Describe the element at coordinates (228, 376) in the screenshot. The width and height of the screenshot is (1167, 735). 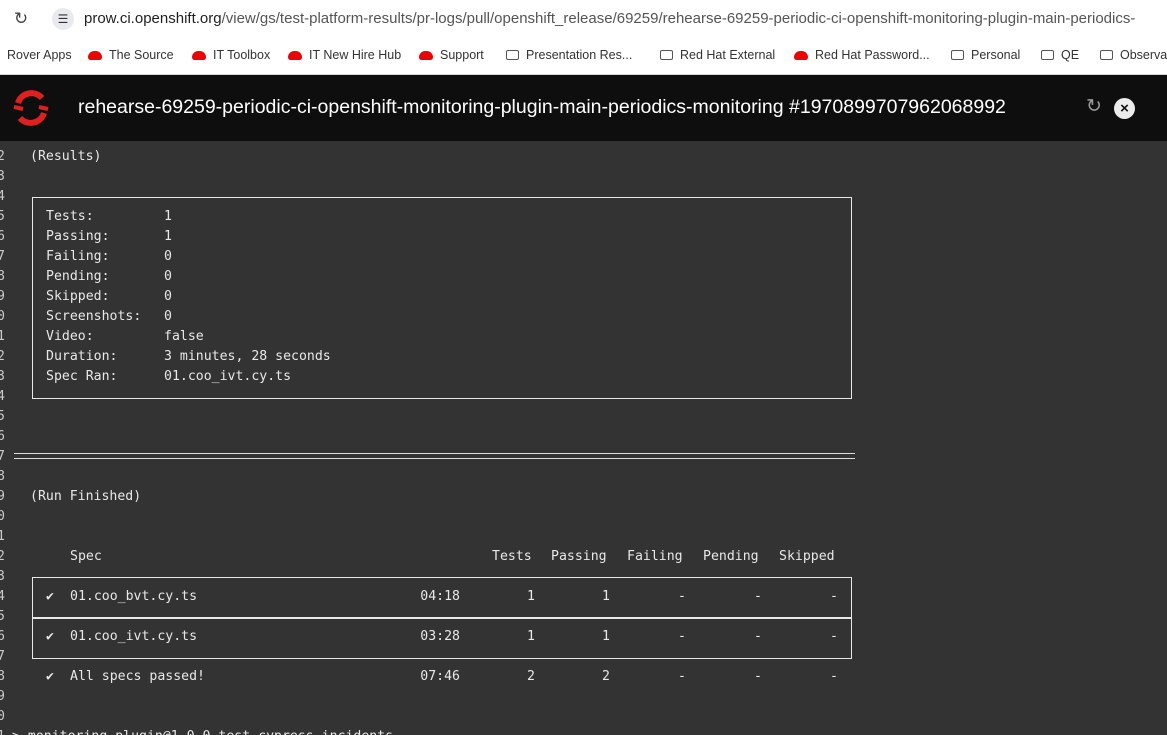
I see `result-value: 01.coo_ivt.cy.ts` at that location.